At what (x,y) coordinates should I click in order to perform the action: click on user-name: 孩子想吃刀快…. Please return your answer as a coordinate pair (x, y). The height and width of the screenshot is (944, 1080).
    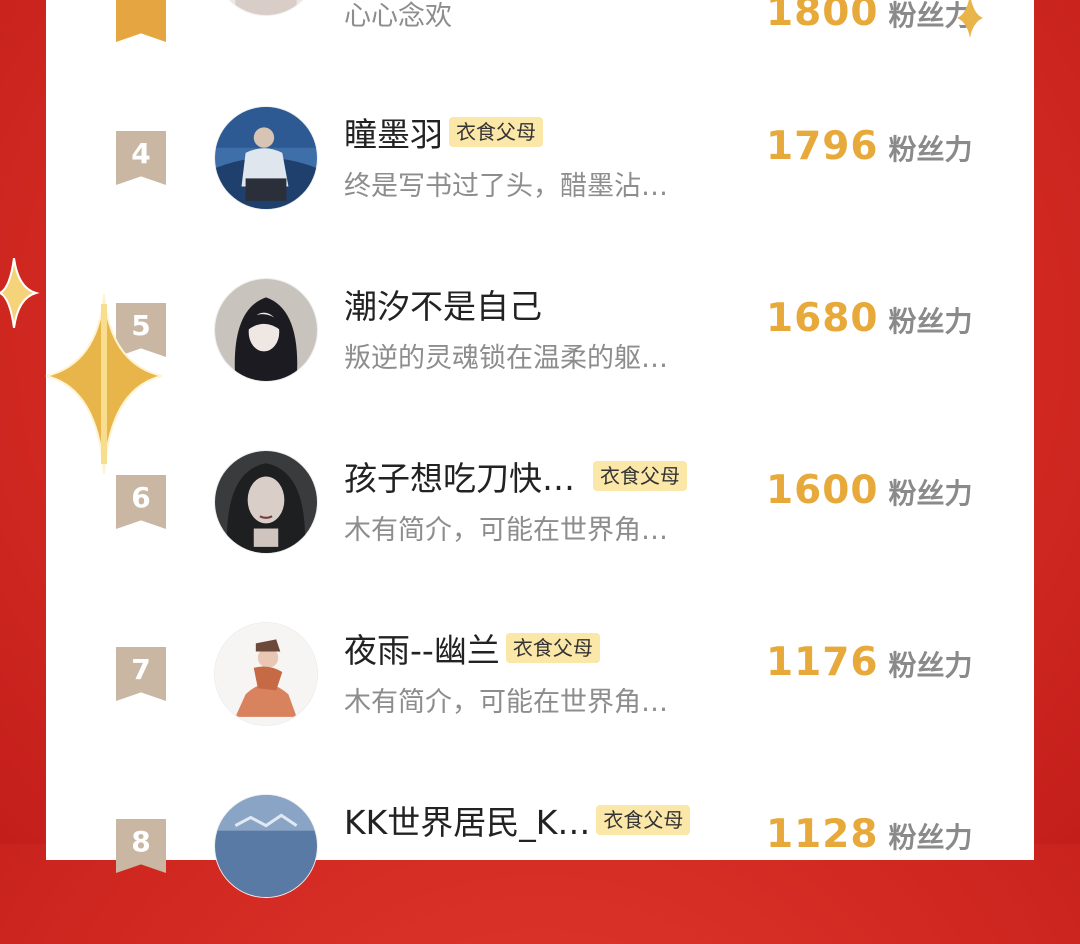
    Looking at the image, I should click on (459, 476).